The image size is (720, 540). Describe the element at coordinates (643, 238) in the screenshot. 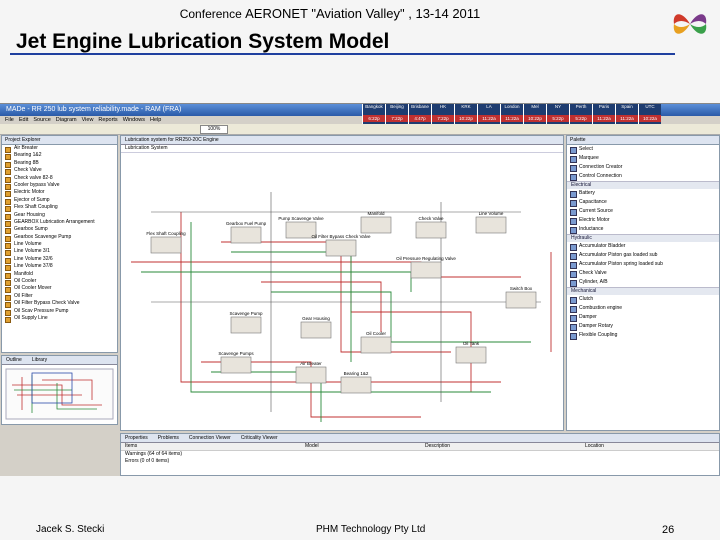

I see `palette-section-hydraulic: Hydraulic` at that location.